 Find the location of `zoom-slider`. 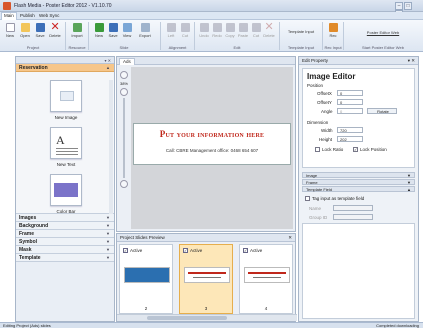

zoom-slider is located at coordinates (124, 138).